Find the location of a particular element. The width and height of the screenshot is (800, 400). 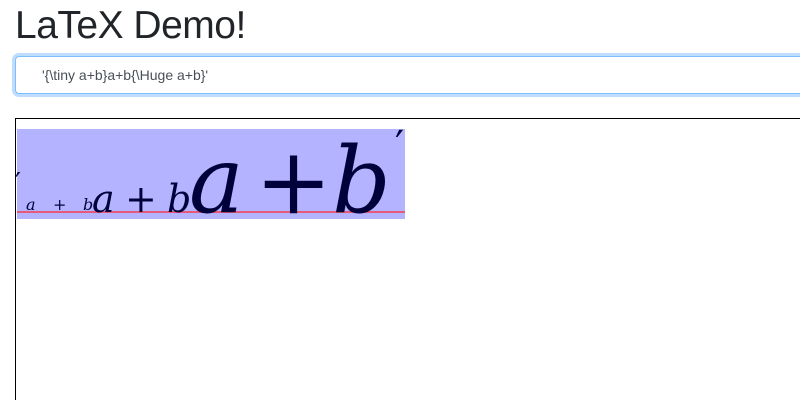

huge-prime: ′ is located at coordinates (399, 146).